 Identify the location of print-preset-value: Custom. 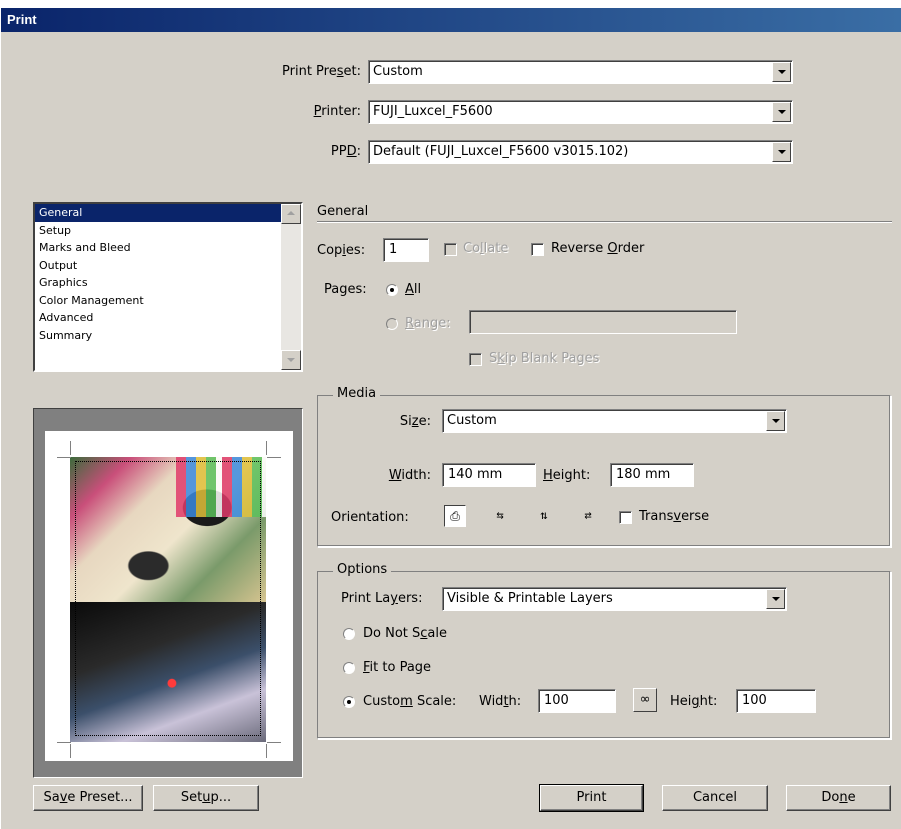
(398, 71).